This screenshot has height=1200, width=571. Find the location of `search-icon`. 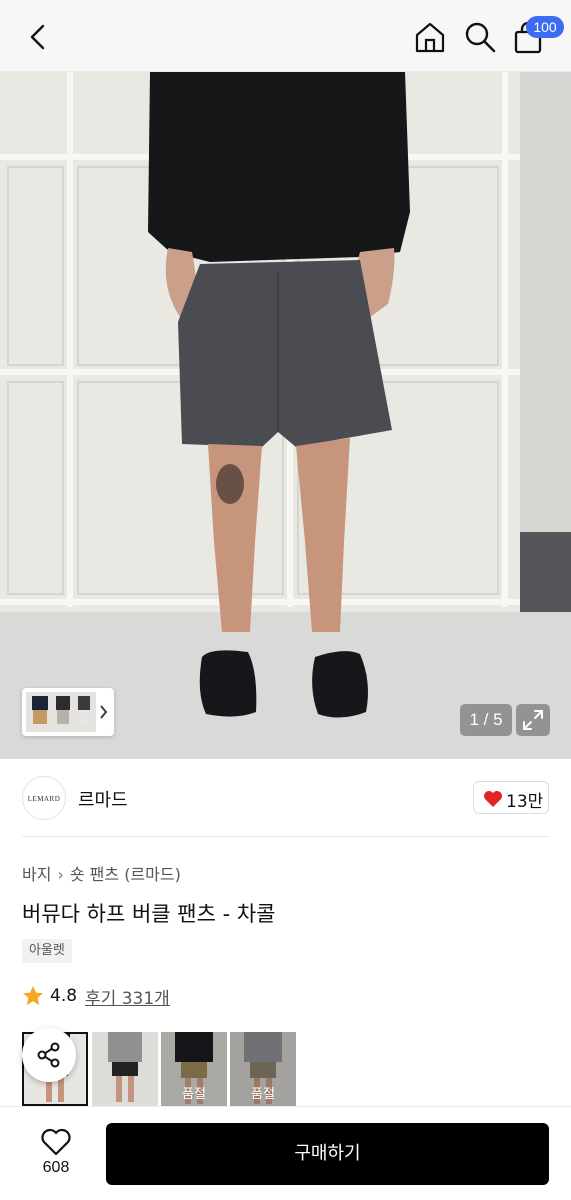

search-icon is located at coordinates (480, 37).